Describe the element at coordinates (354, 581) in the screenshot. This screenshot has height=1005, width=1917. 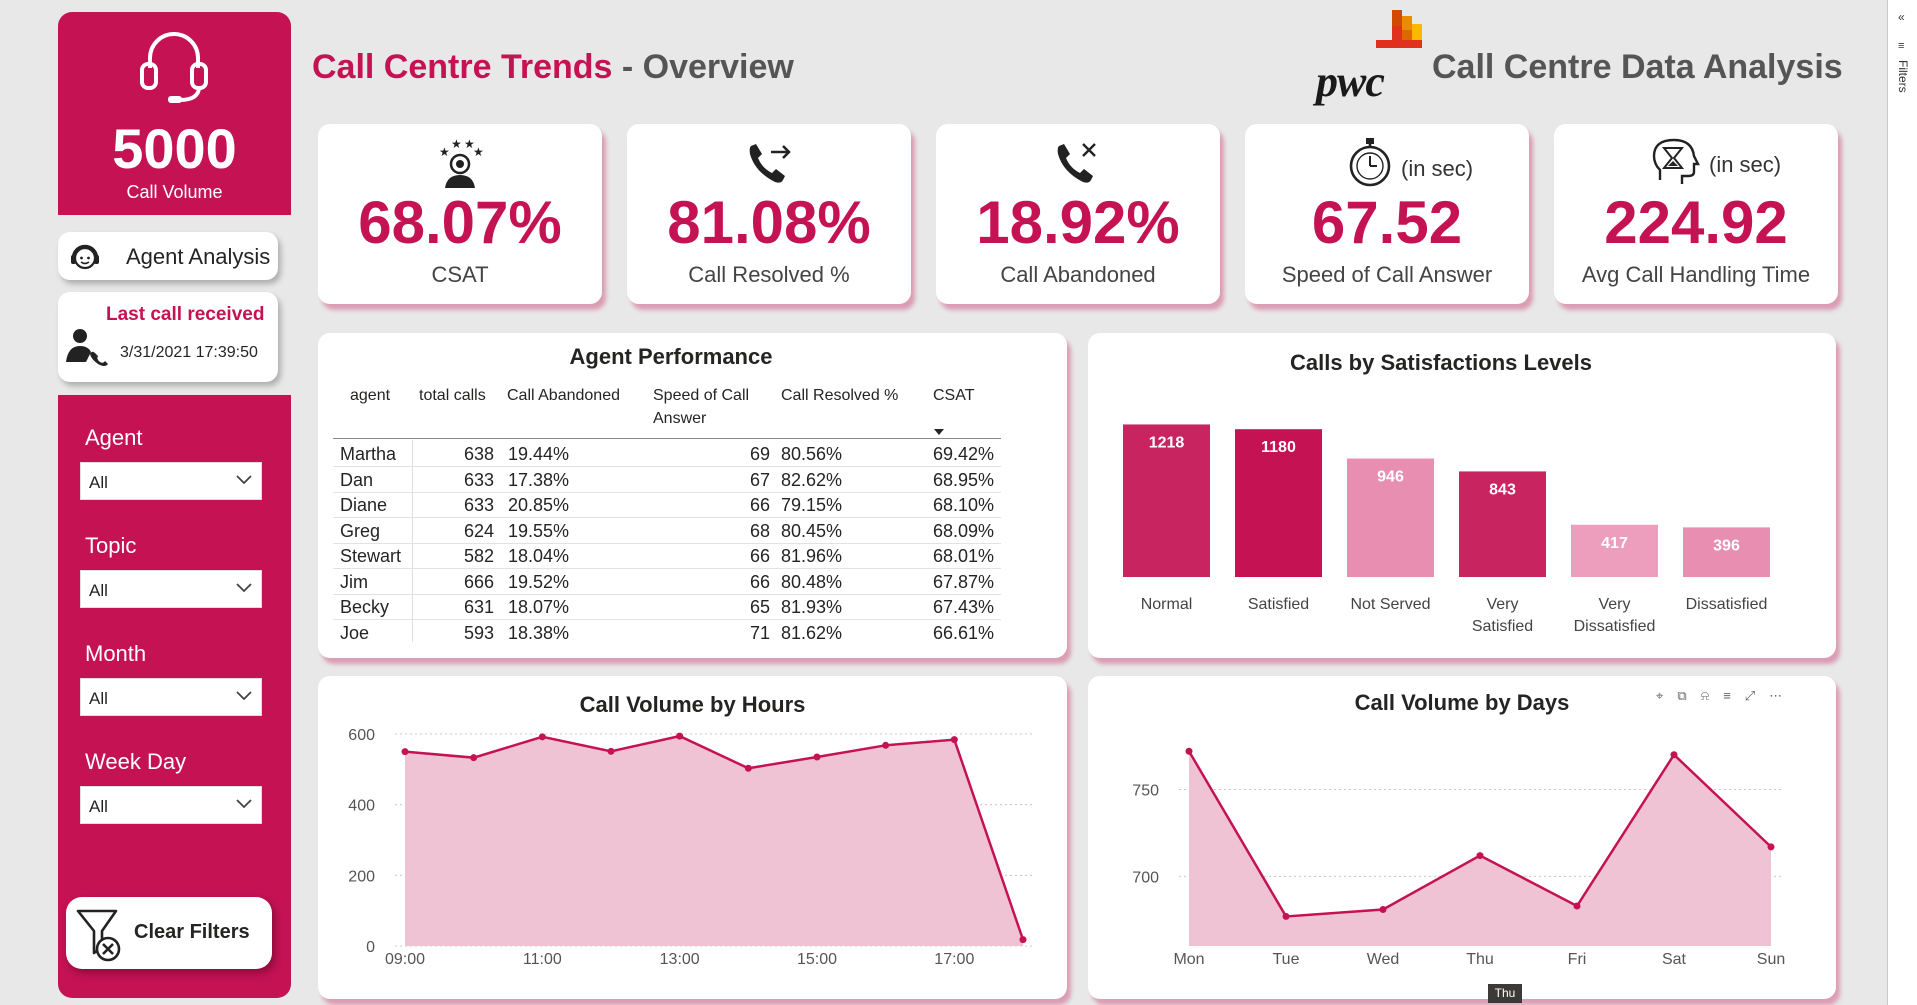
I see `table-cell: Jim` at that location.